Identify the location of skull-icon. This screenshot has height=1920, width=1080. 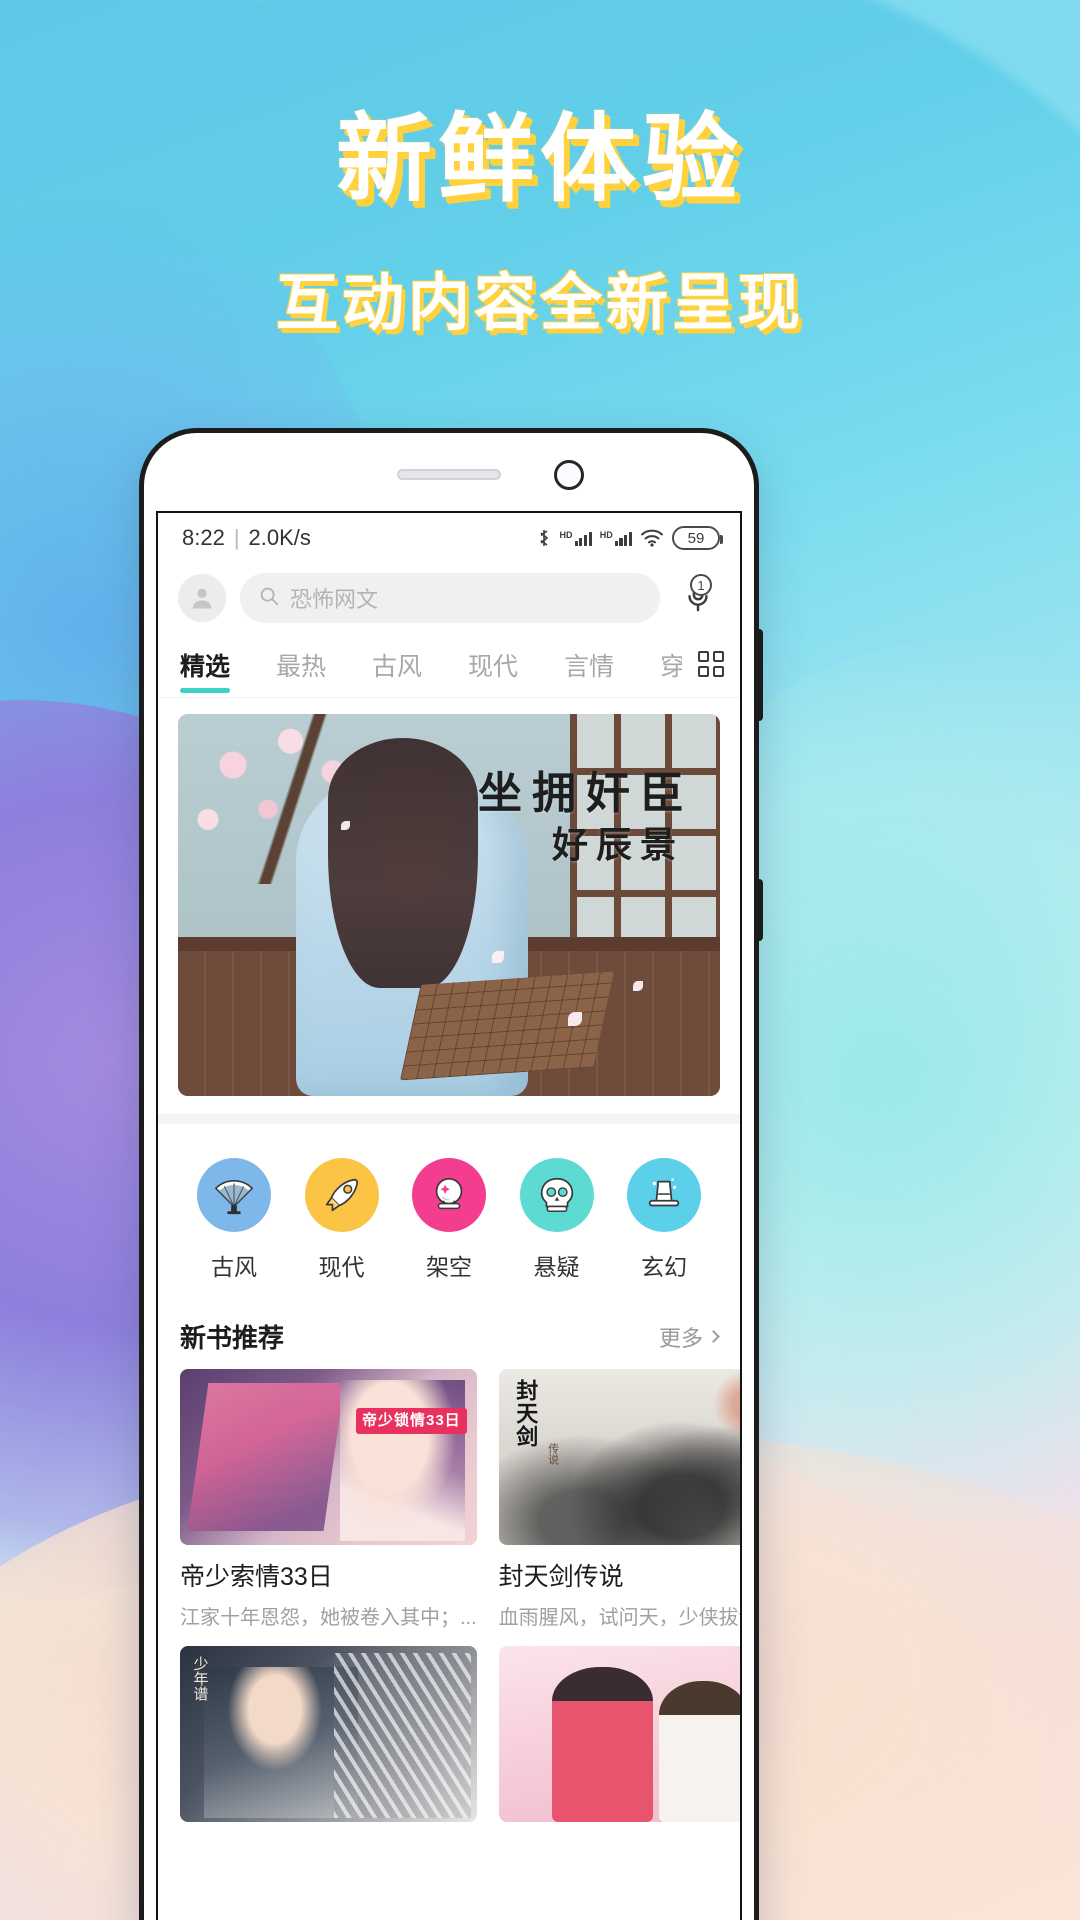
(556, 1195).